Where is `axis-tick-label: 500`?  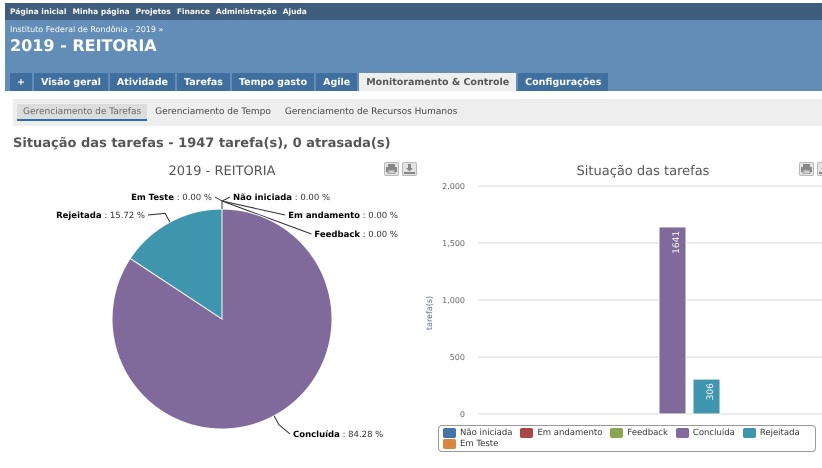 axis-tick-label: 500 is located at coordinates (457, 357).